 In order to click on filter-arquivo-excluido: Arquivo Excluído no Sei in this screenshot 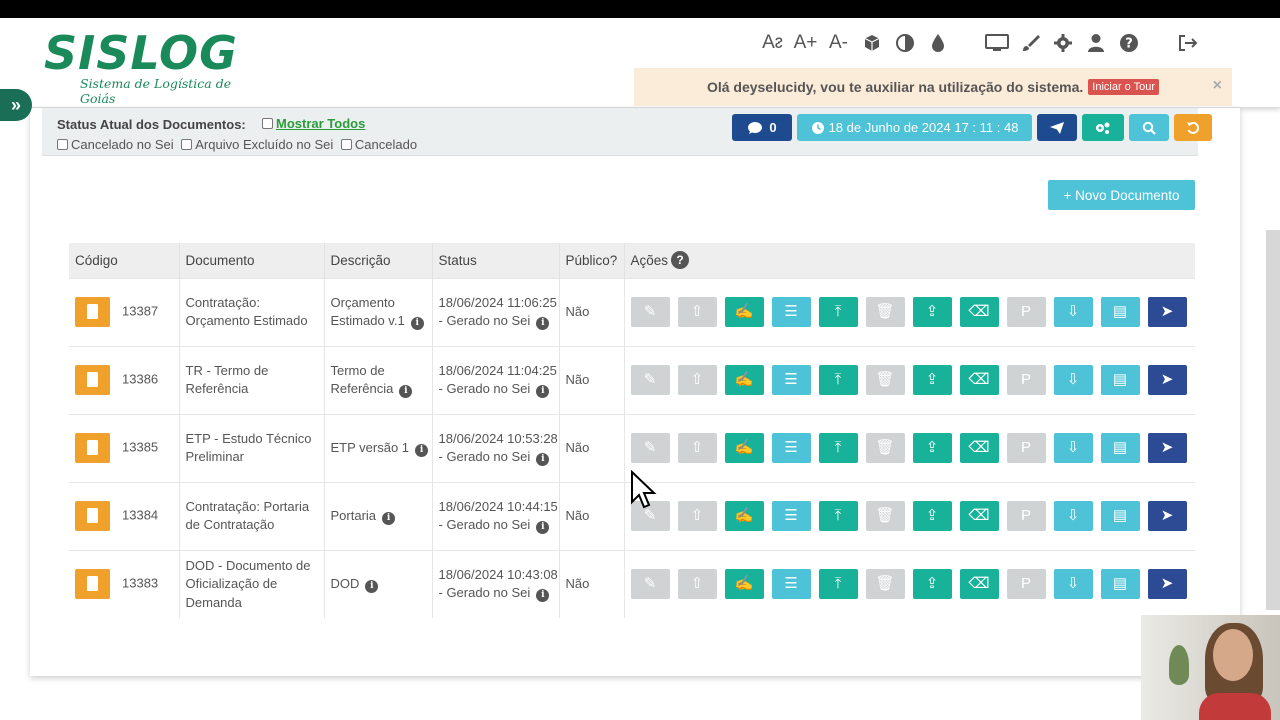, I will do `click(257, 144)`.